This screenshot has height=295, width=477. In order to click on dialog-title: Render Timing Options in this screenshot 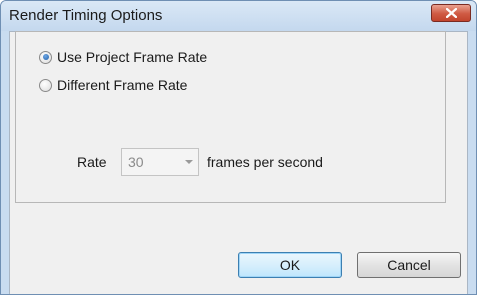, I will do `click(86, 15)`.